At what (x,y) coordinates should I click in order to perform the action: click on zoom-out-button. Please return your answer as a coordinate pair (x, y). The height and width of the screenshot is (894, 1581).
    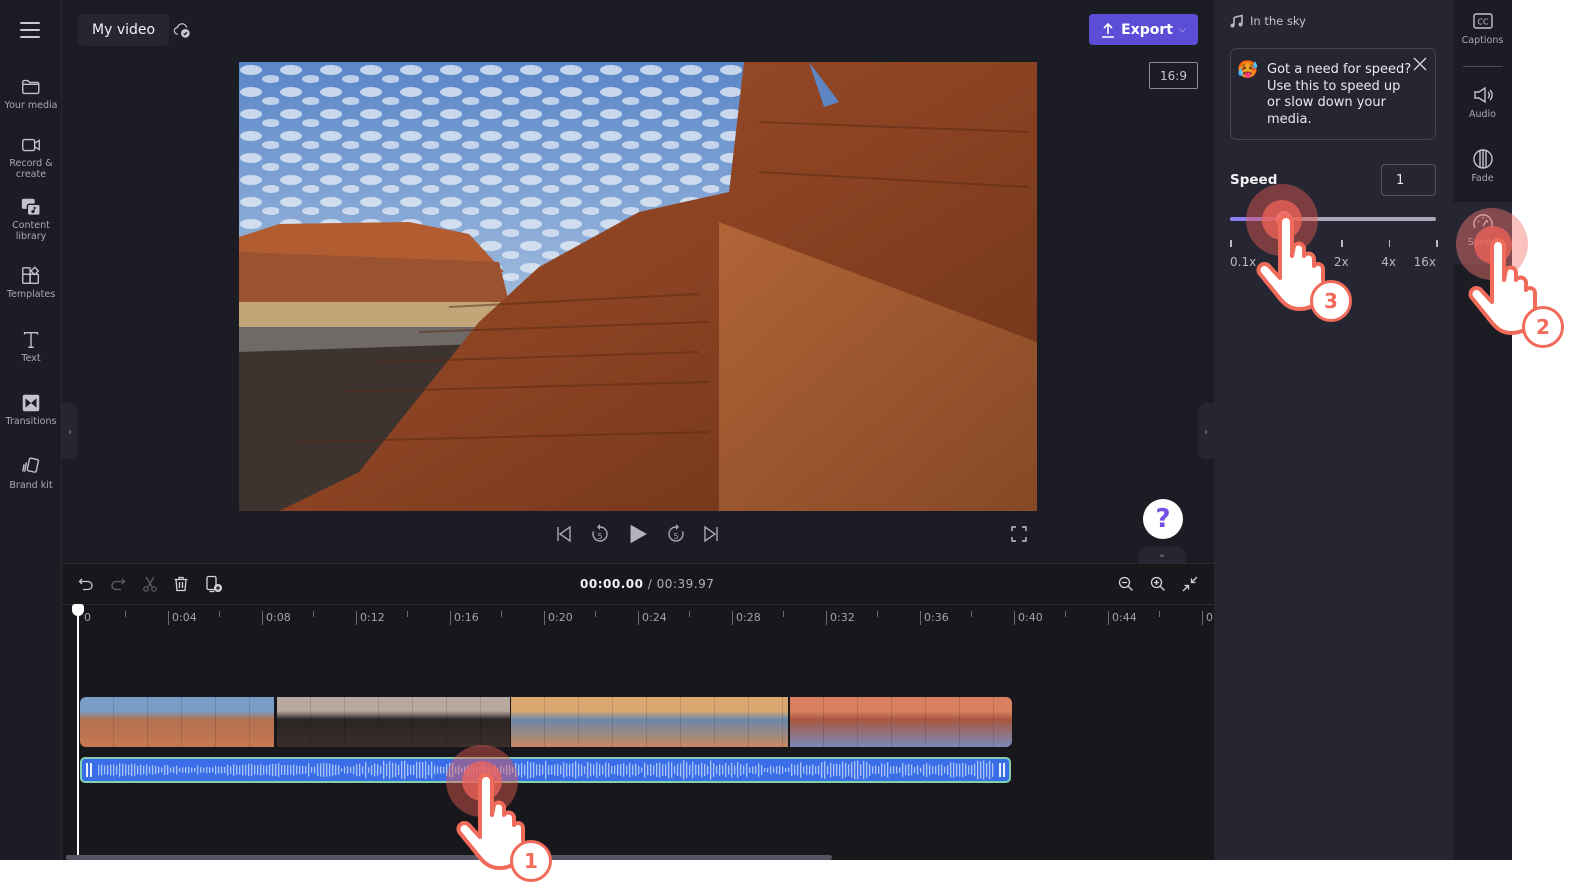
    Looking at the image, I should click on (1126, 584).